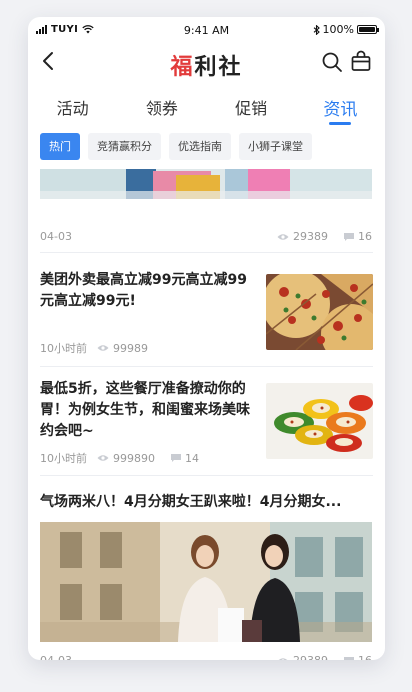  What do you see at coordinates (192, 458) in the screenshot?
I see `comment-count: 14` at bounding box center [192, 458].